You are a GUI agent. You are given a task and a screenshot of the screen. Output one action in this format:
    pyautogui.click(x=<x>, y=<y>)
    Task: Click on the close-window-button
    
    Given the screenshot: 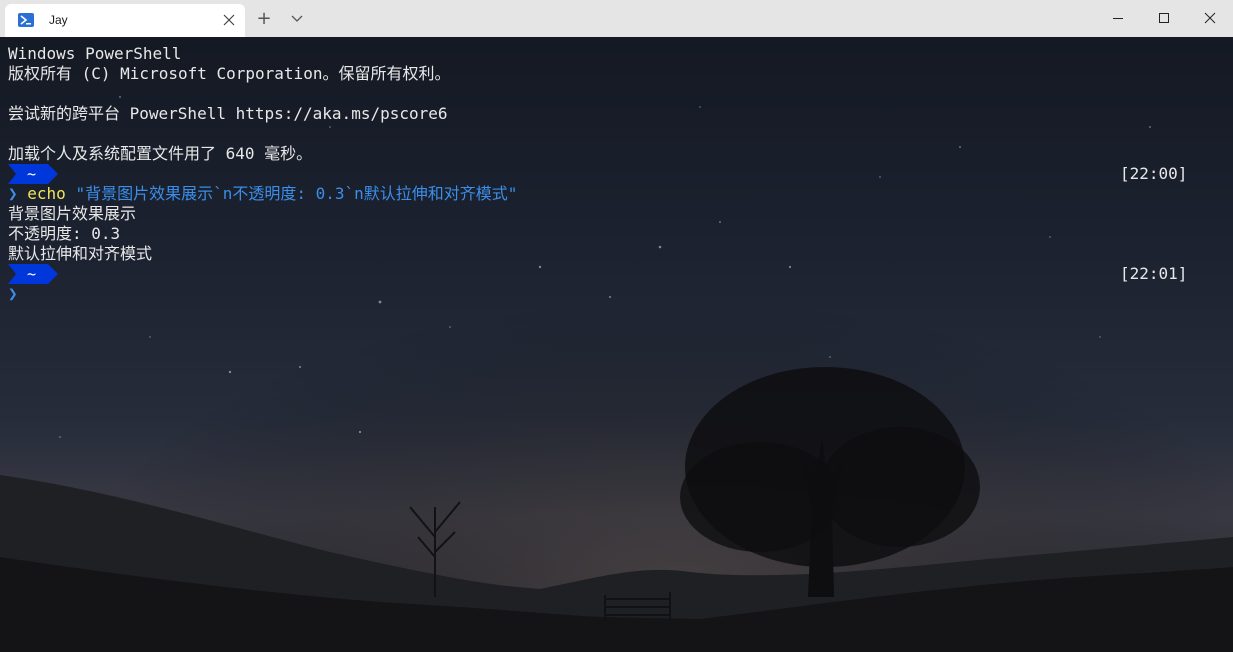 What is the action you would take?
    pyautogui.click(x=1210, y=18)
    